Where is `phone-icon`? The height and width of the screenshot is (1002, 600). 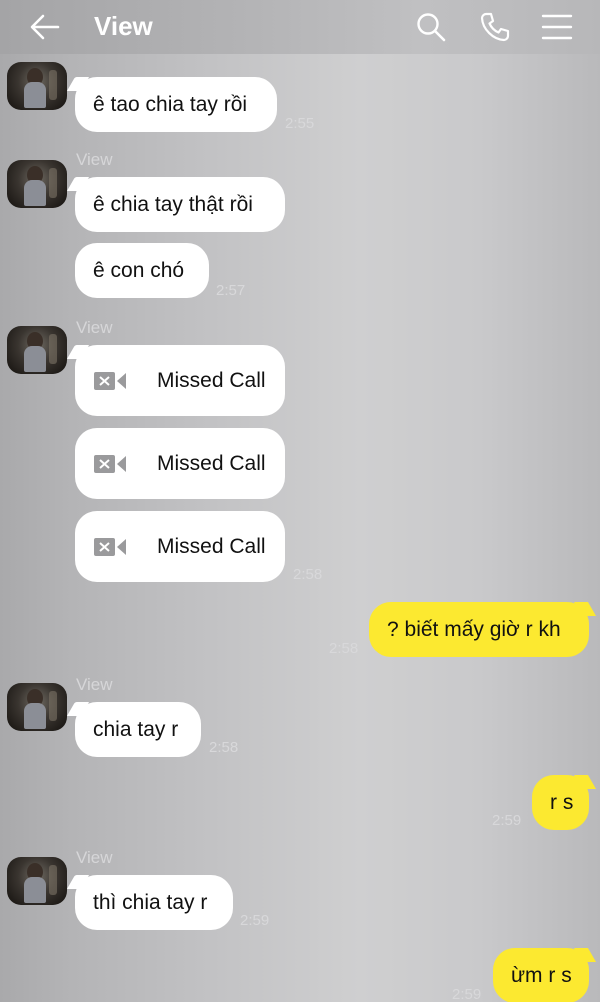
phone-icon is located at coordinates (495, 27).